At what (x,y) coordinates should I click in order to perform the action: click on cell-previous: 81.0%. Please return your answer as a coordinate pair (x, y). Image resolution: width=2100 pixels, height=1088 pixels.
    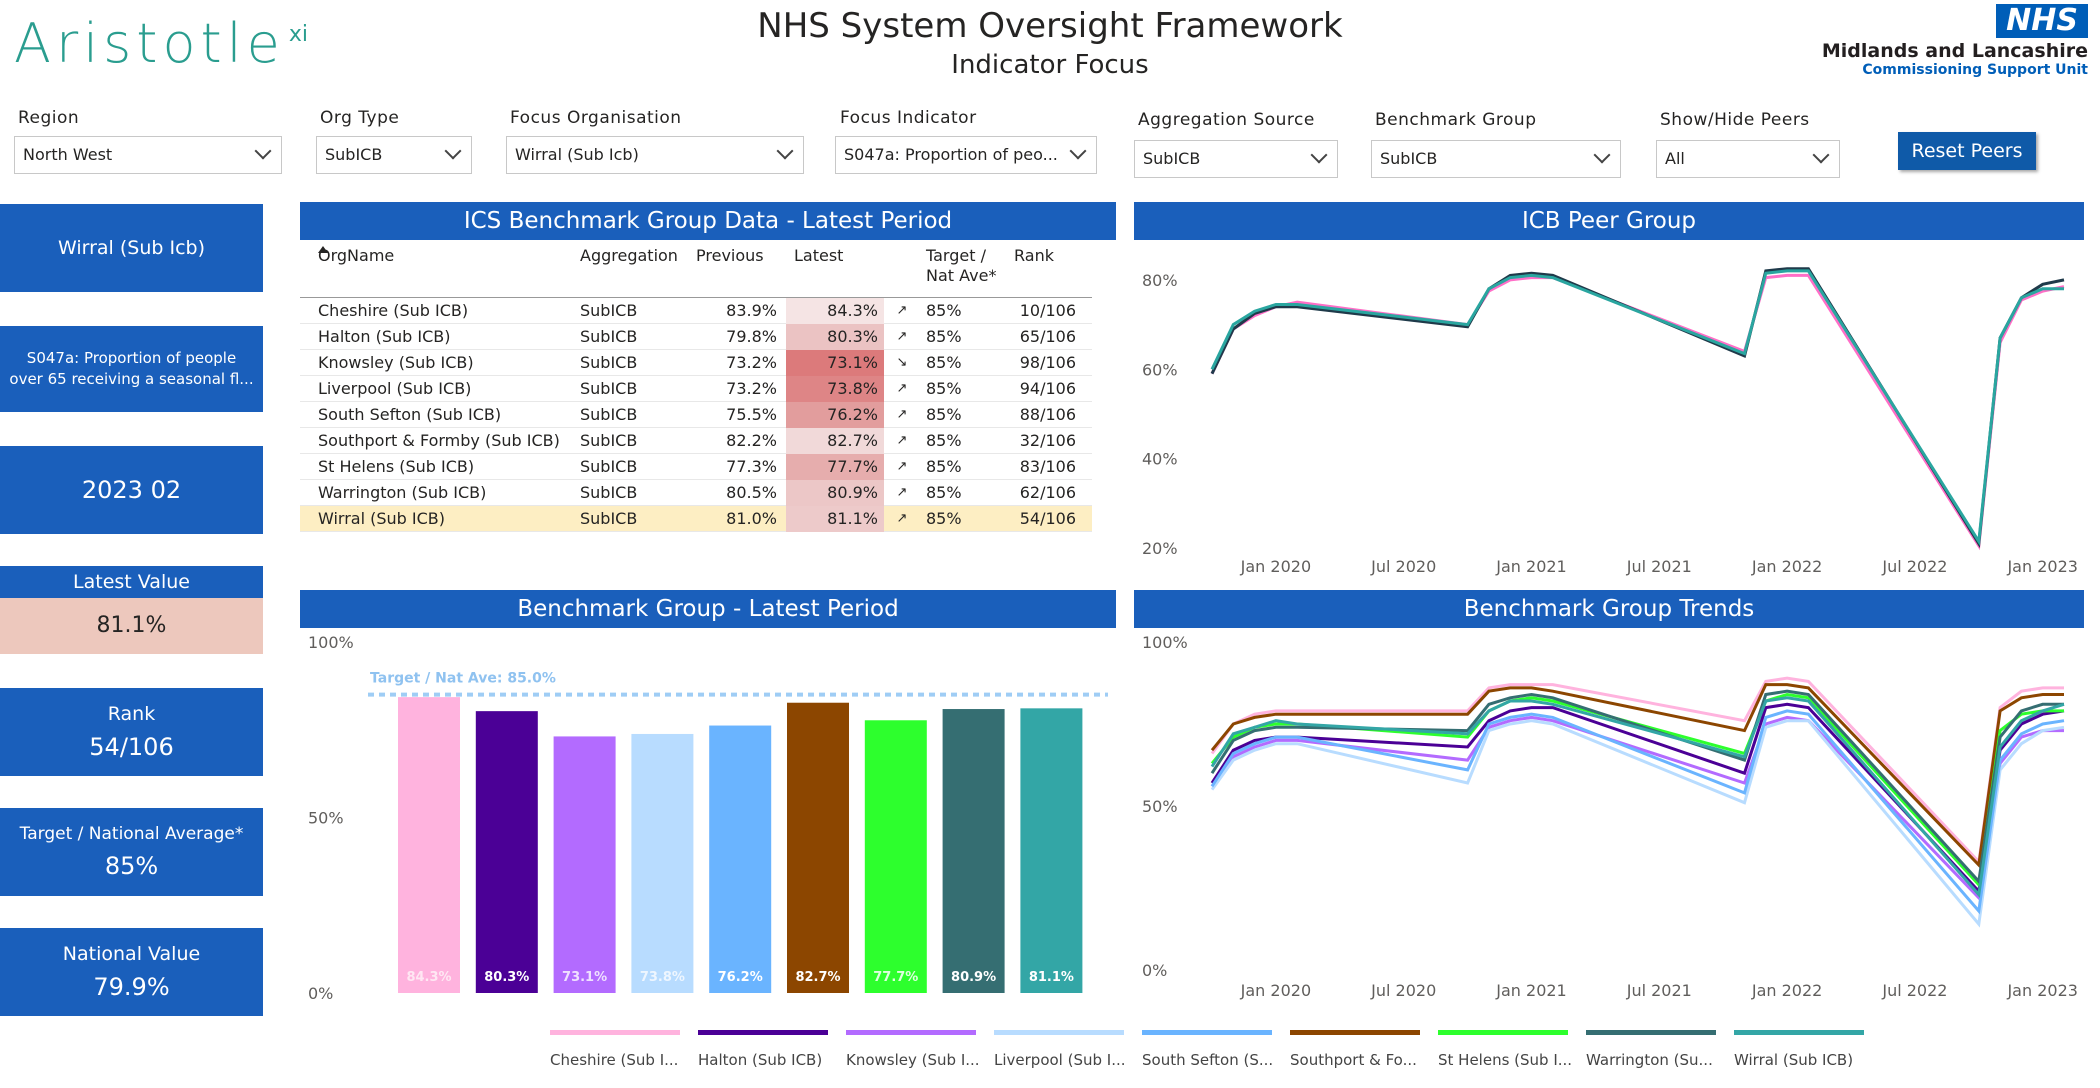
    Looking at the image, I should click on (751, 518).